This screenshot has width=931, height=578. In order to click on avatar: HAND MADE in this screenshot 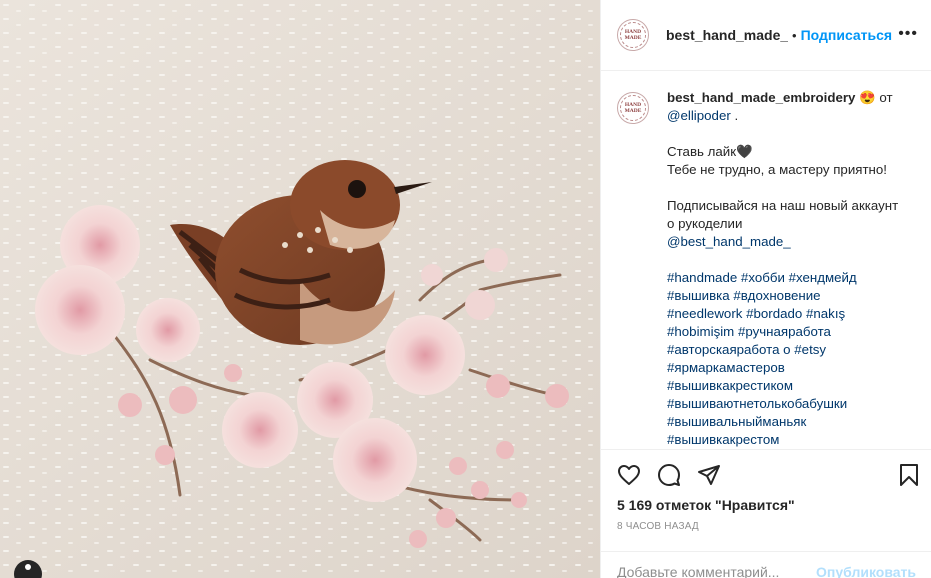, I will do `click(633, 35)`.